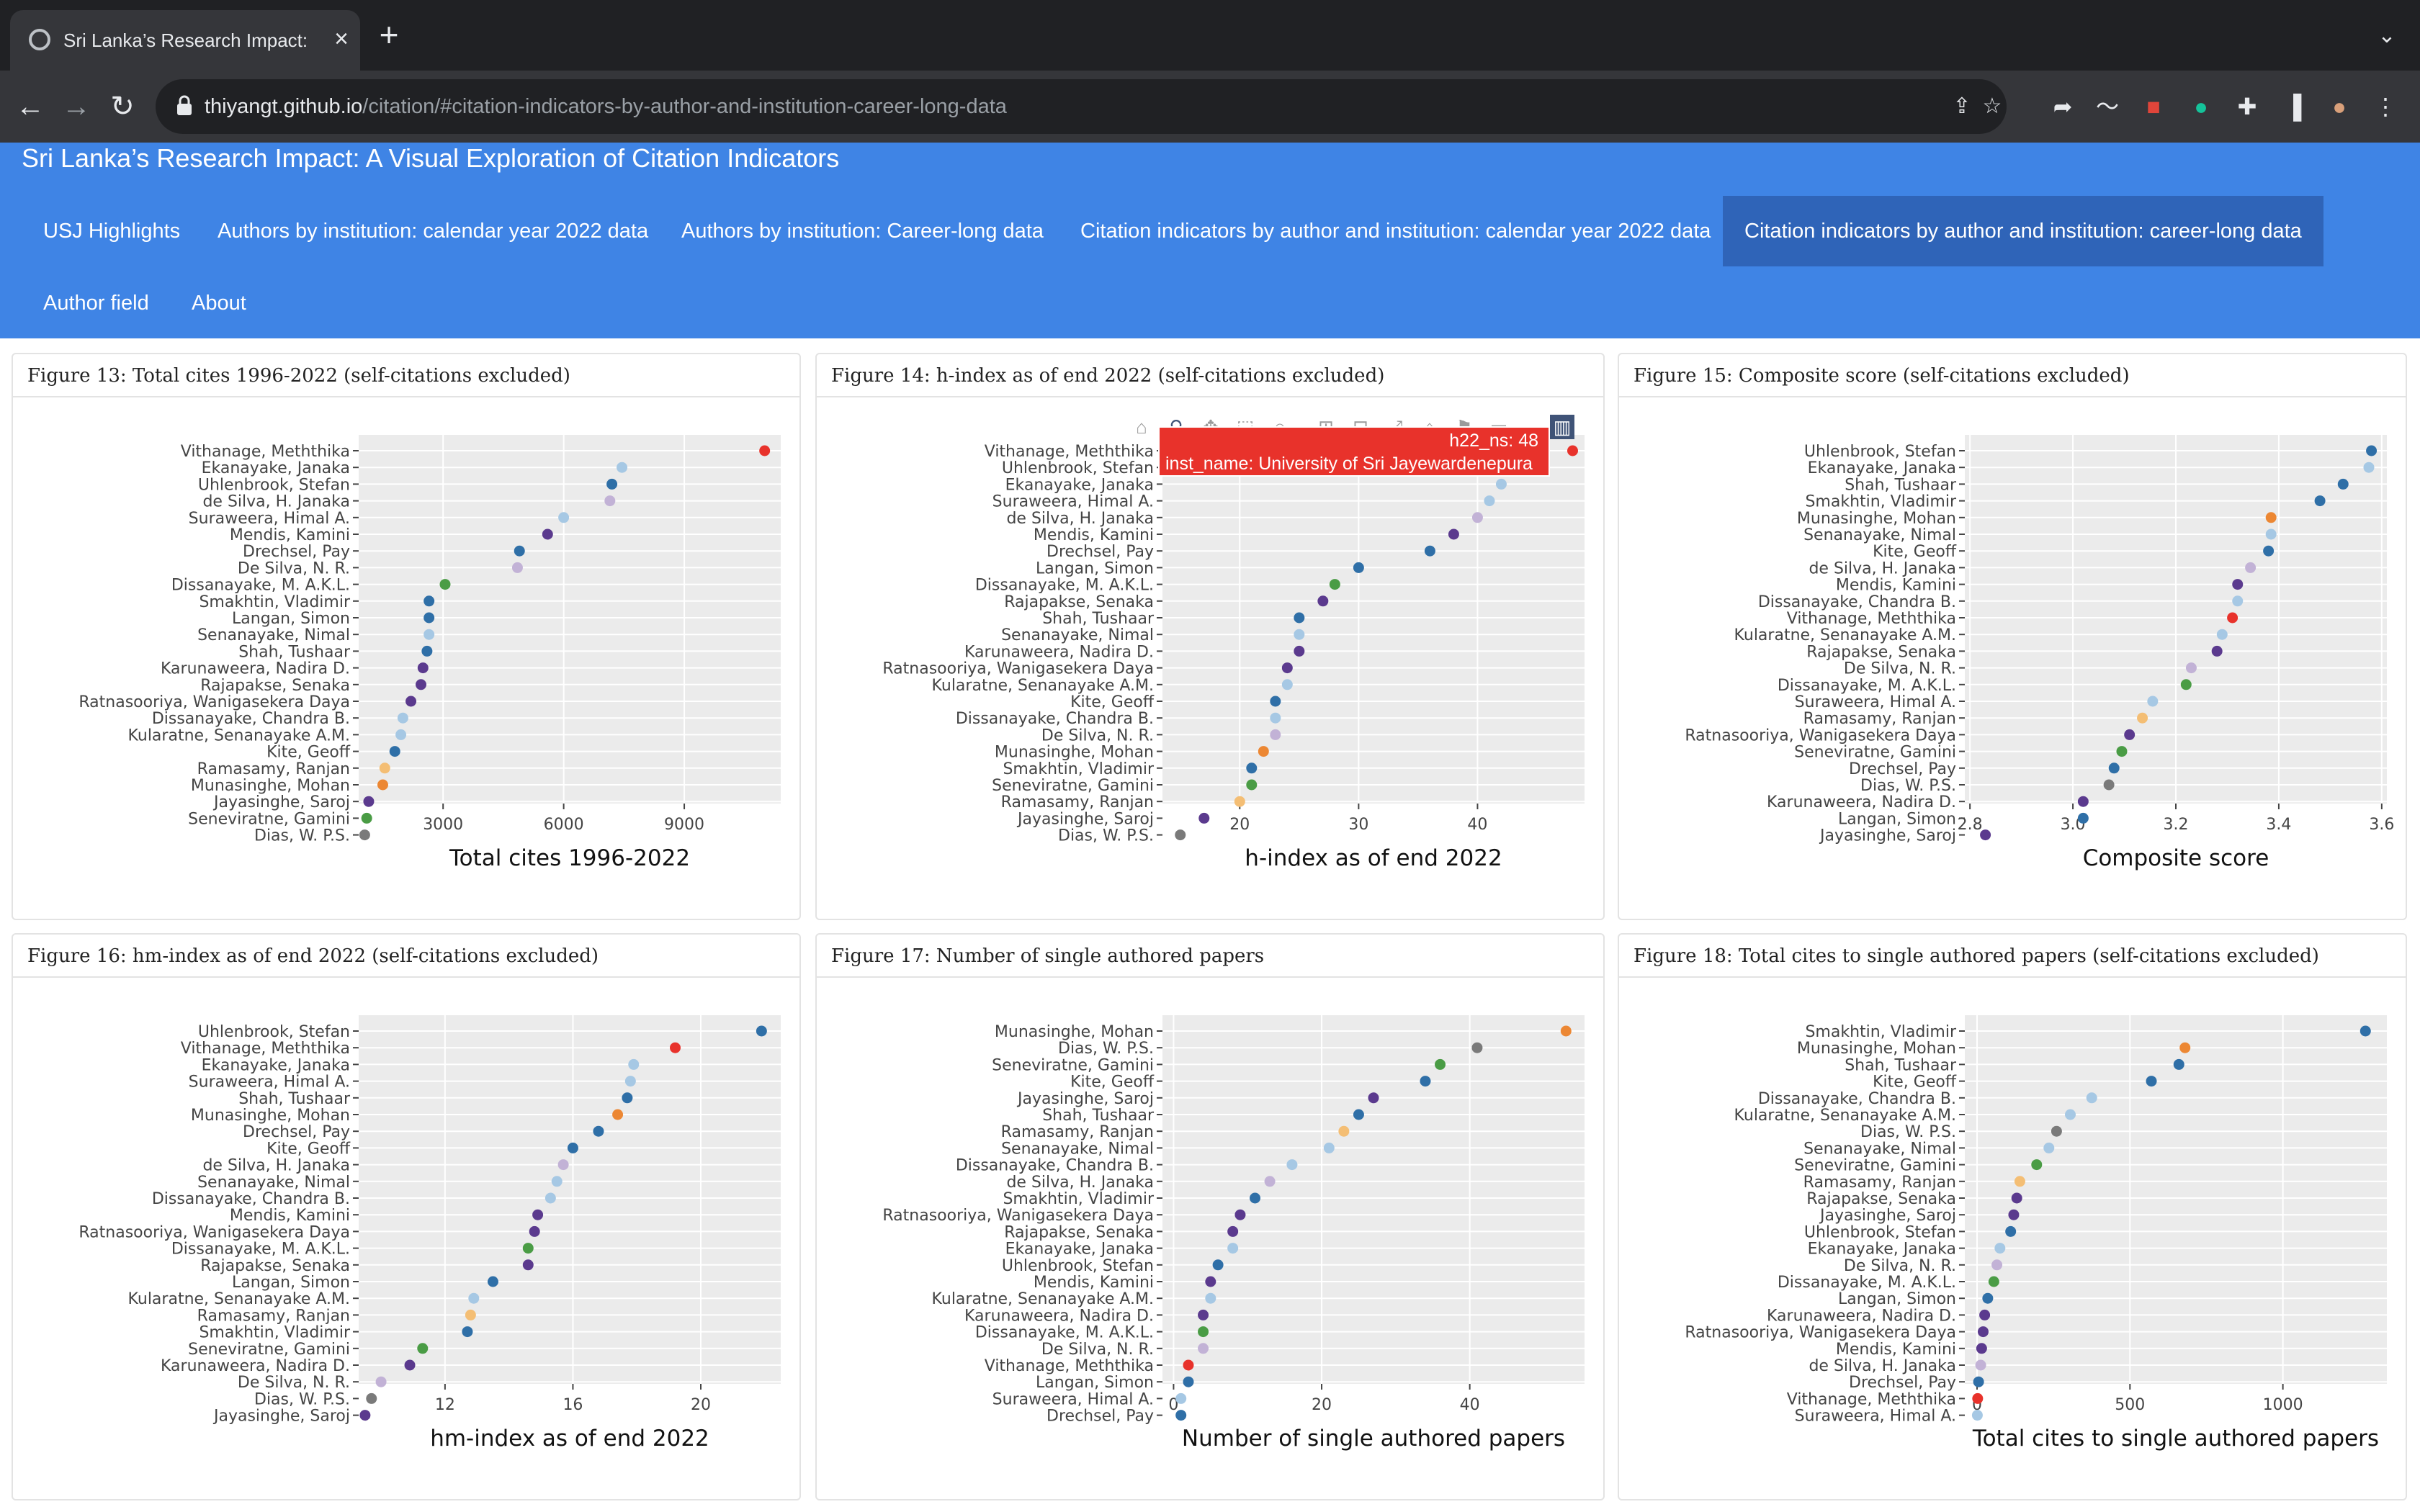 The width and height of the screenshot is (2420, 1512). Describe the element at coordinates (96, 303) in the screenshot. I see `tab-author-field: Author field` at that location.